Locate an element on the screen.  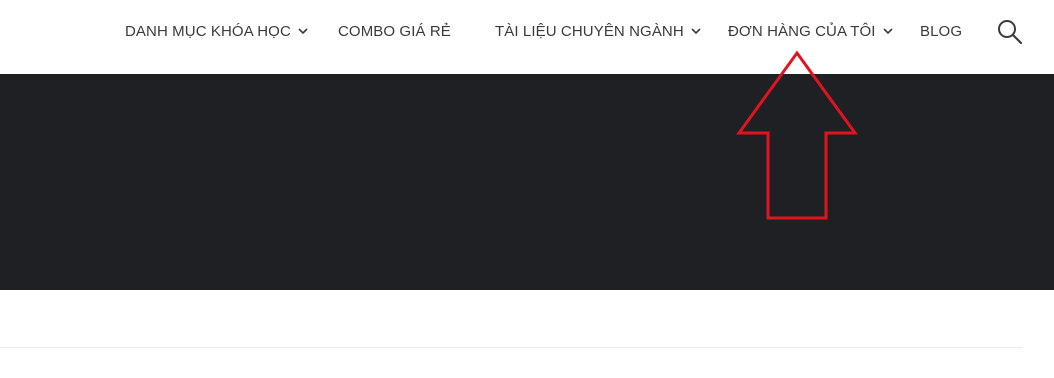
nav-item-documents: TÀI LIỆU CHUYÊN NGÀNH is located at coordinates (598, 31).